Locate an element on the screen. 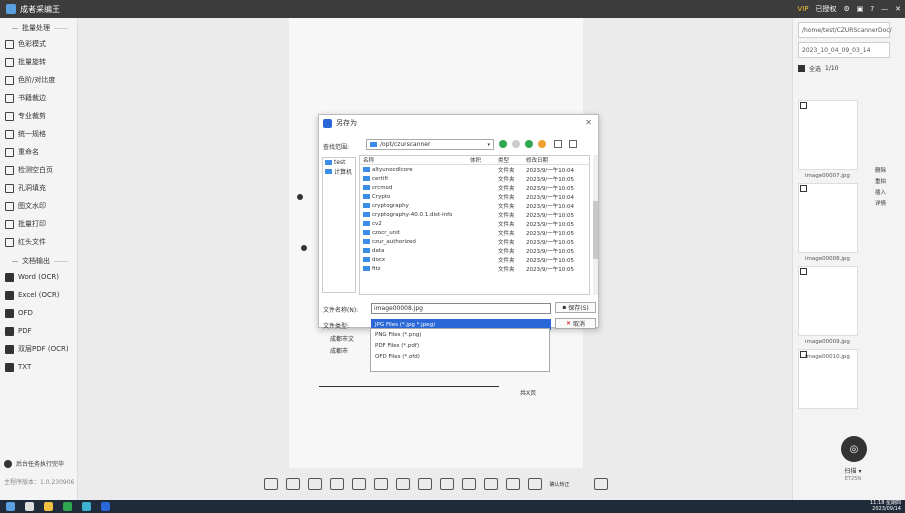  app-task-icon is located at coordinates (105, 506).